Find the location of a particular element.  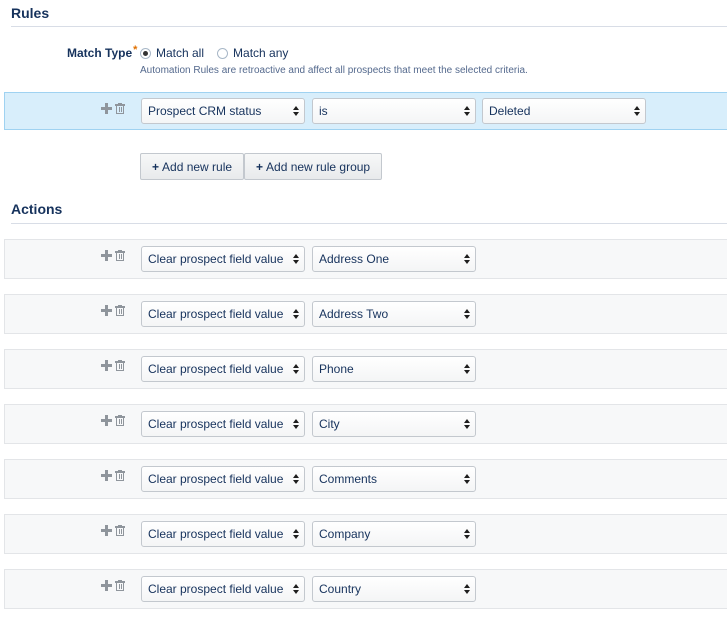

rule-operator-select: is is located at coordinates (394, 111).